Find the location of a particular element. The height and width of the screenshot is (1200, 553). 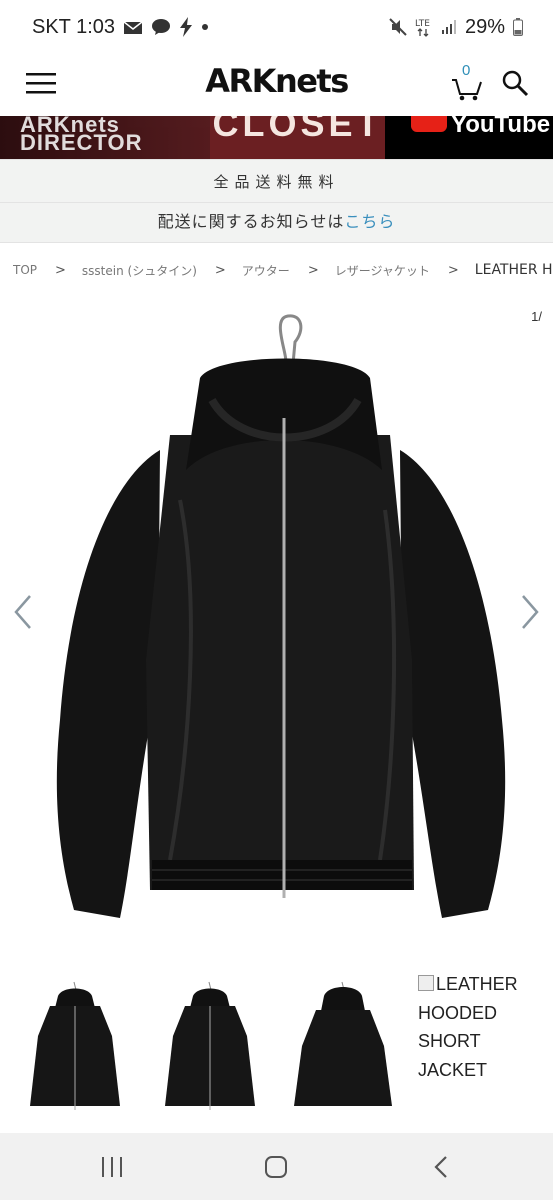

cart-count-badge: 0 is located at coordinates (466, 70).